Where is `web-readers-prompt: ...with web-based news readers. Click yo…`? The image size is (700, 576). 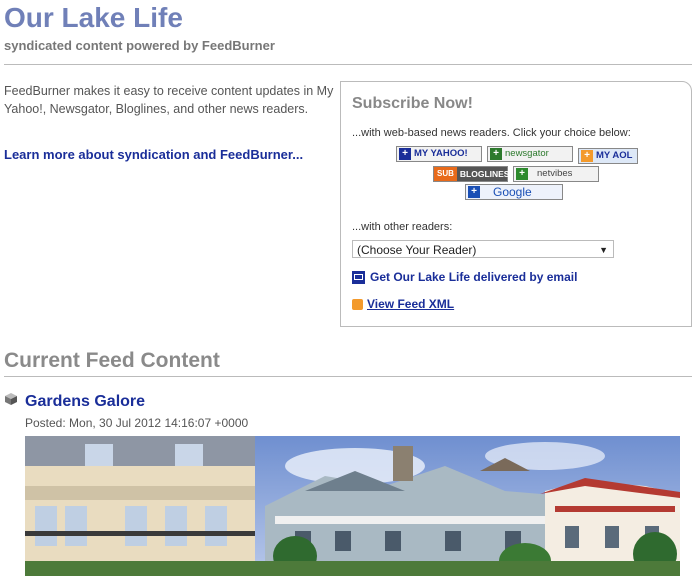 web-readers-prompt: ...with web-based news readers. Click yo… is located at coordinates (491, 133).